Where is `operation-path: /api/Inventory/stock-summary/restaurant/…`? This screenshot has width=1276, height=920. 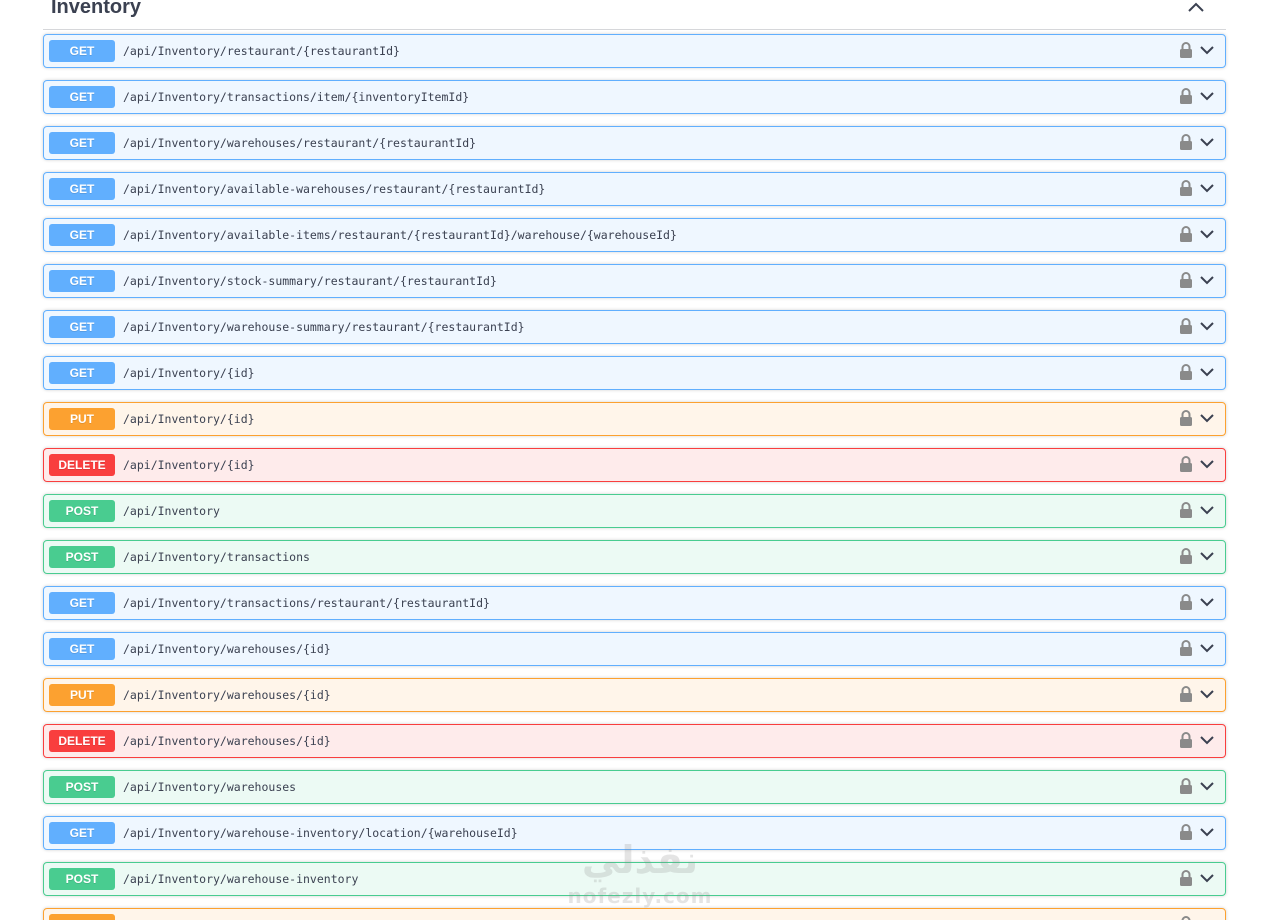 operation-path: /api/Inventory/stock-summary/restaurant/… is located at coordinates (310, 281).